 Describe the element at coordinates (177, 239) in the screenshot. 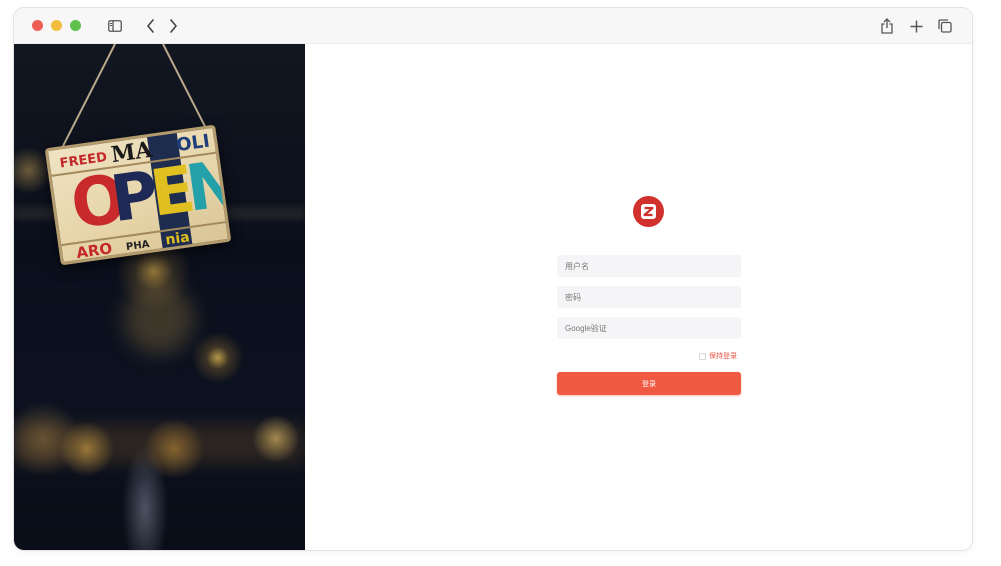

I see `sign-text-nia: nia` at that location.